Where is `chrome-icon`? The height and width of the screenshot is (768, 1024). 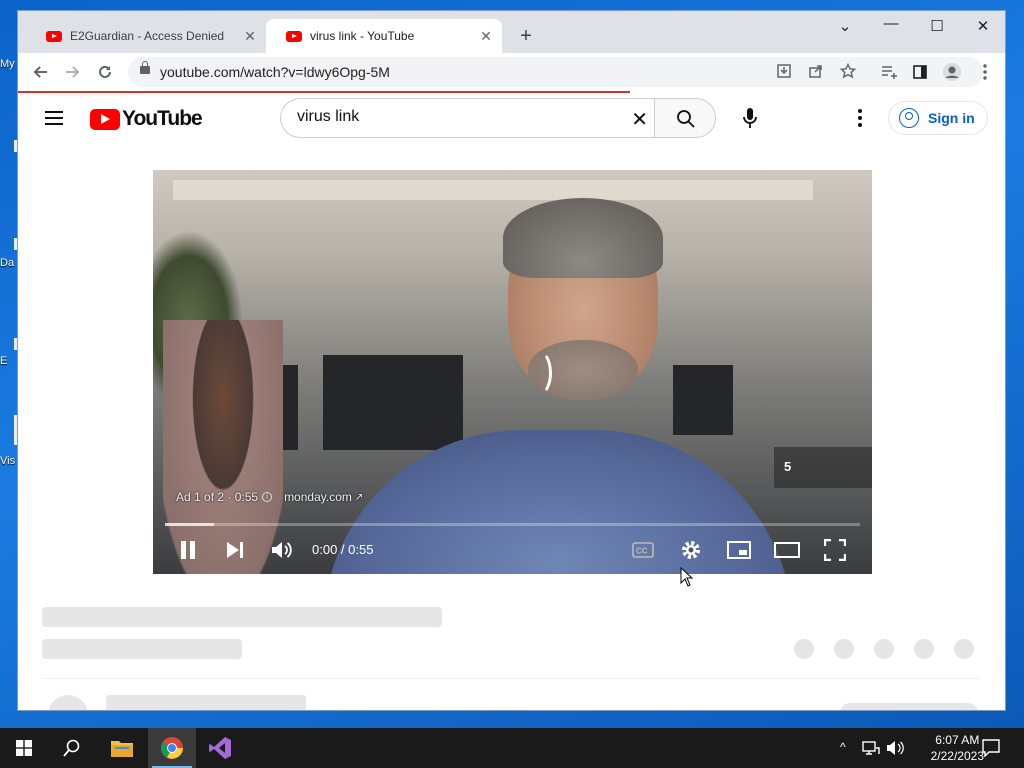 chrome-icon is located at coordinates (172, 748).